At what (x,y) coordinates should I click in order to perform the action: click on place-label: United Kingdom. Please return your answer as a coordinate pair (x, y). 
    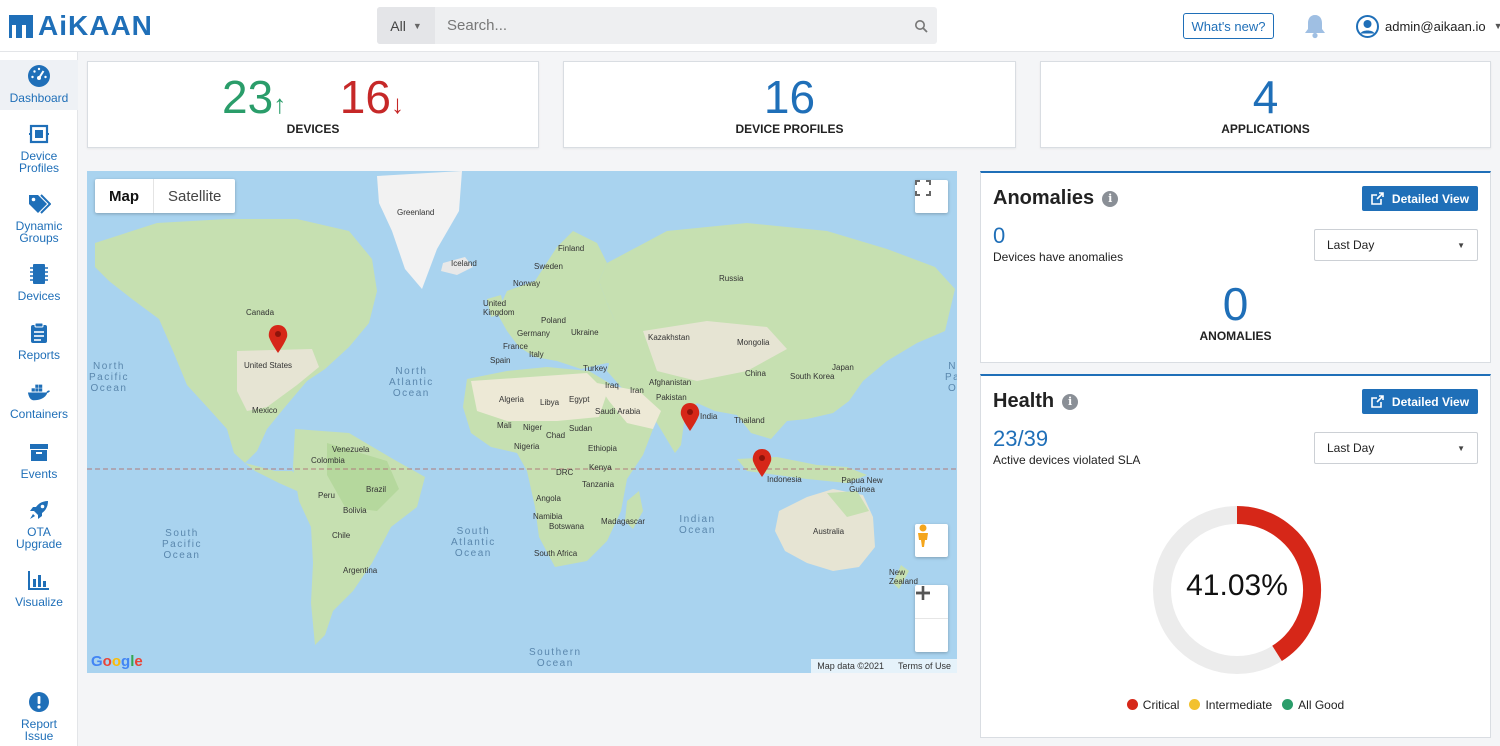
    Looking at the image, I should click on (499, 308).